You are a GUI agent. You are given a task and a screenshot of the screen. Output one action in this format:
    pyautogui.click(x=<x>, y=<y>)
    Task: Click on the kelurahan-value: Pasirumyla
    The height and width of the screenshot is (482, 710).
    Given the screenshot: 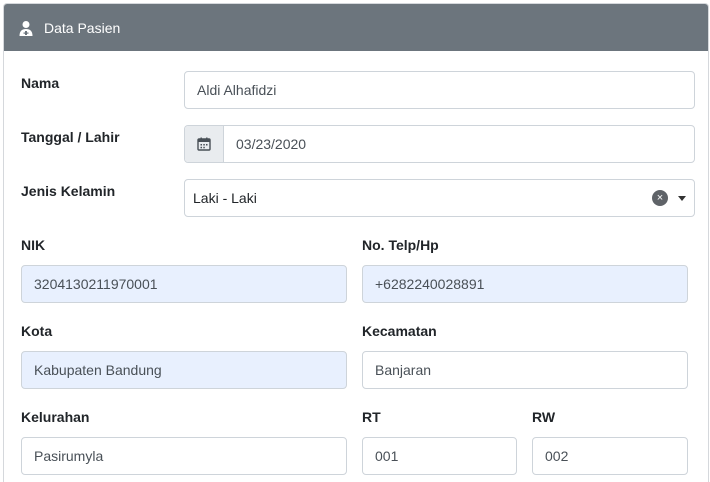 What is the action you would take?
    pyautogui.click(x=69, y=456)
    